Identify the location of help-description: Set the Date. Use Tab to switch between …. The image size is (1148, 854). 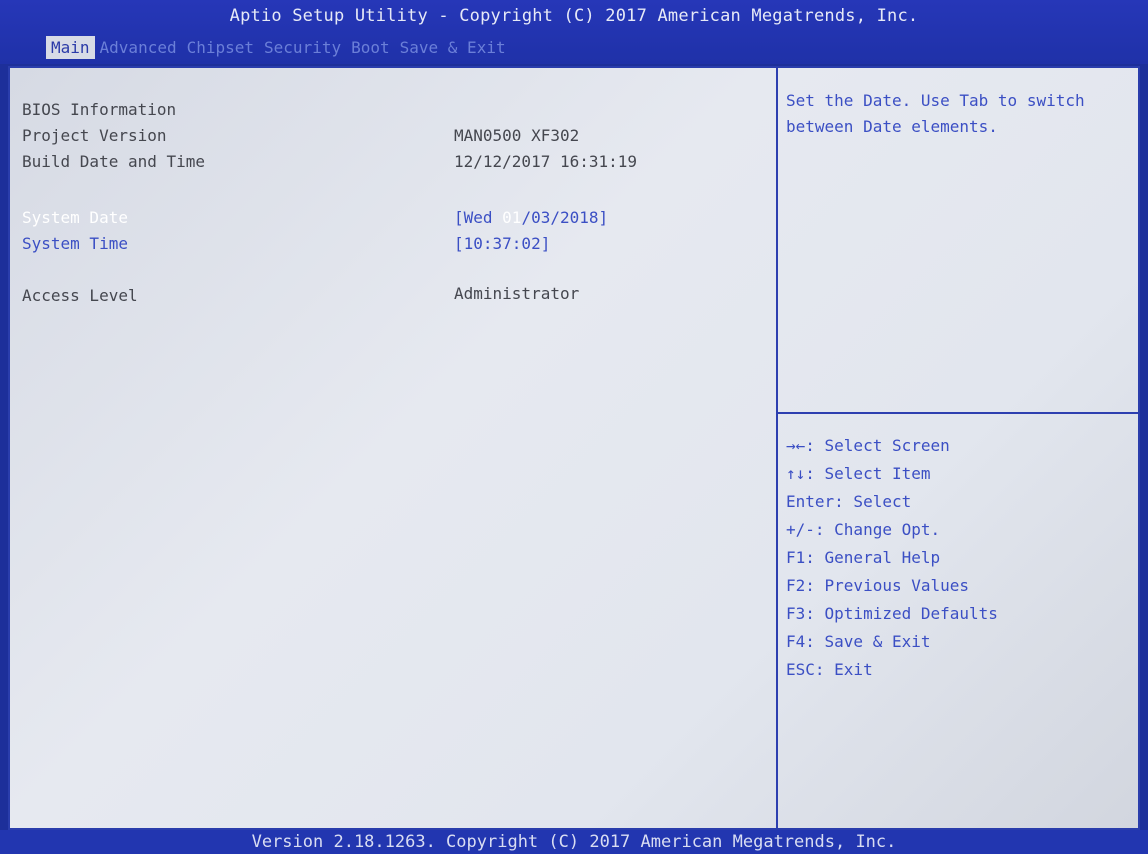
(935, 113).